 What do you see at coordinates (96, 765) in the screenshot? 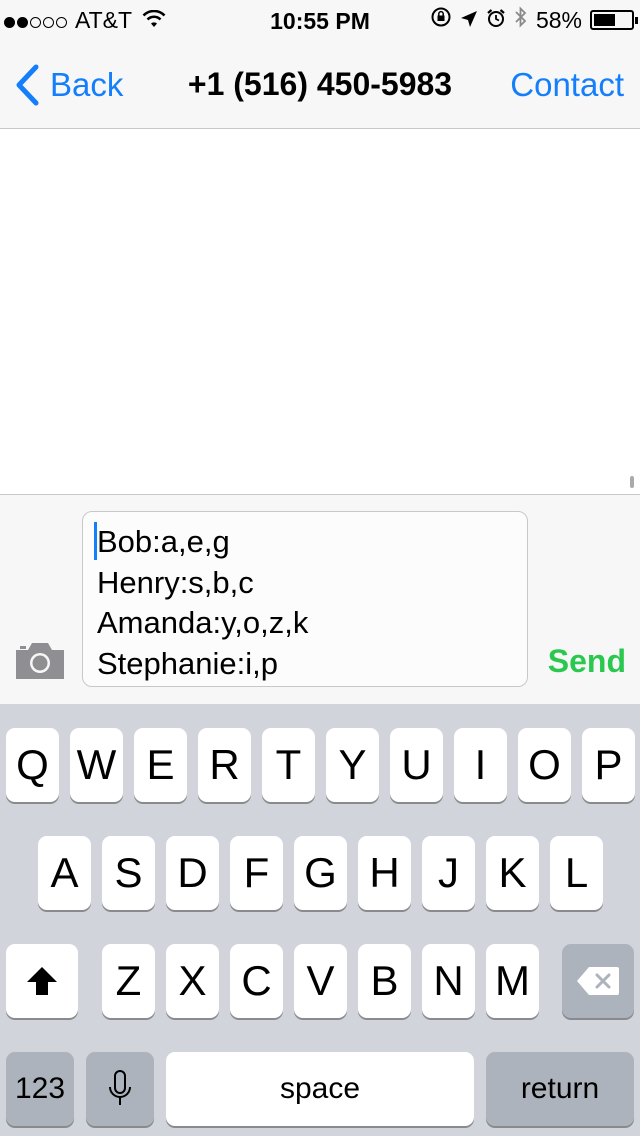
I see `key-w: W` at bounding box center [96, 765].